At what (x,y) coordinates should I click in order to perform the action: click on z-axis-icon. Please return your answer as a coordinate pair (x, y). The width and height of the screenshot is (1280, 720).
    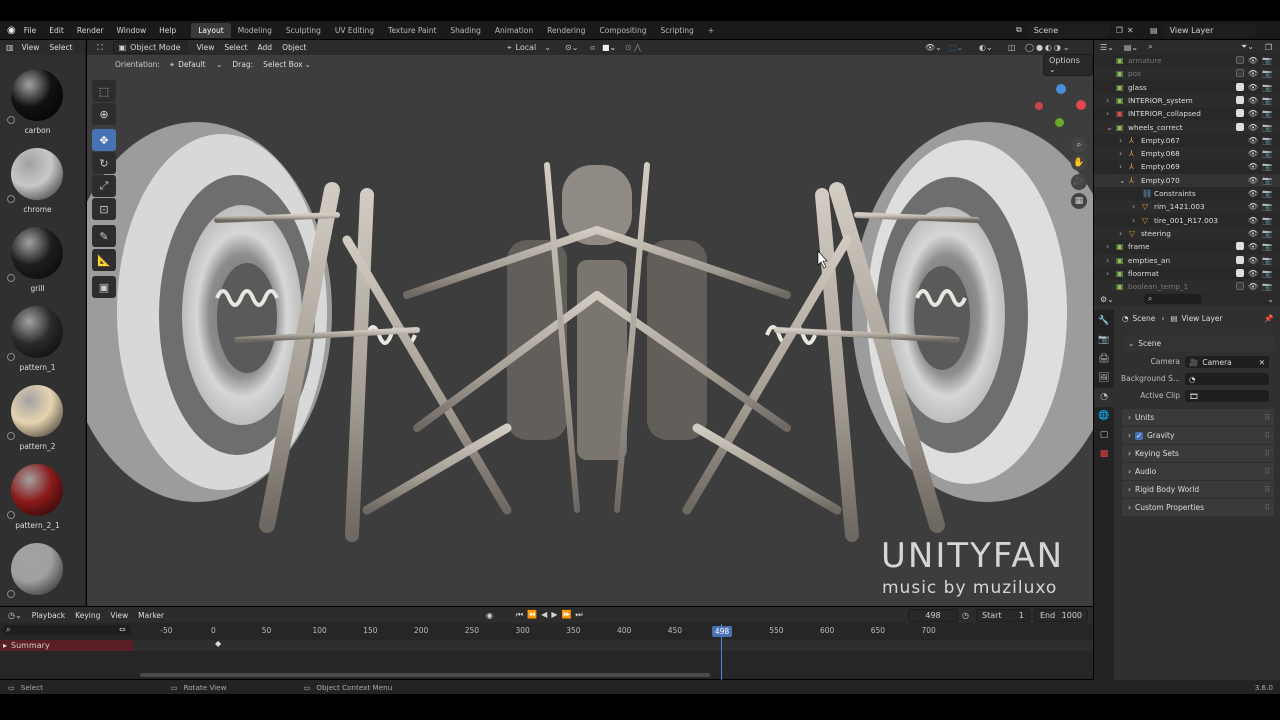
    Looking at the image, I should click on (1061, 89).